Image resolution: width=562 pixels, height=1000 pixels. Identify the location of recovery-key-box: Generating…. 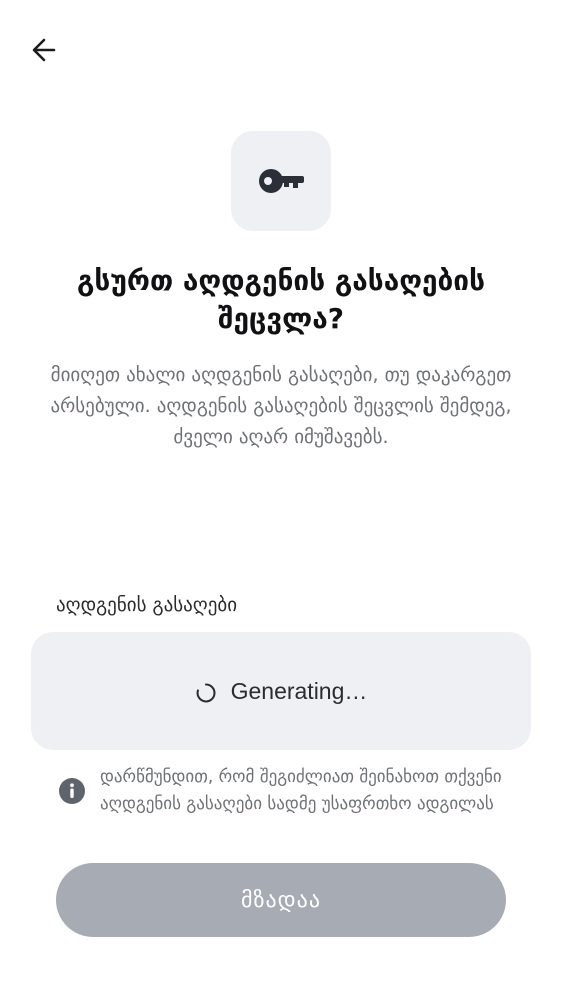
(281, 691).